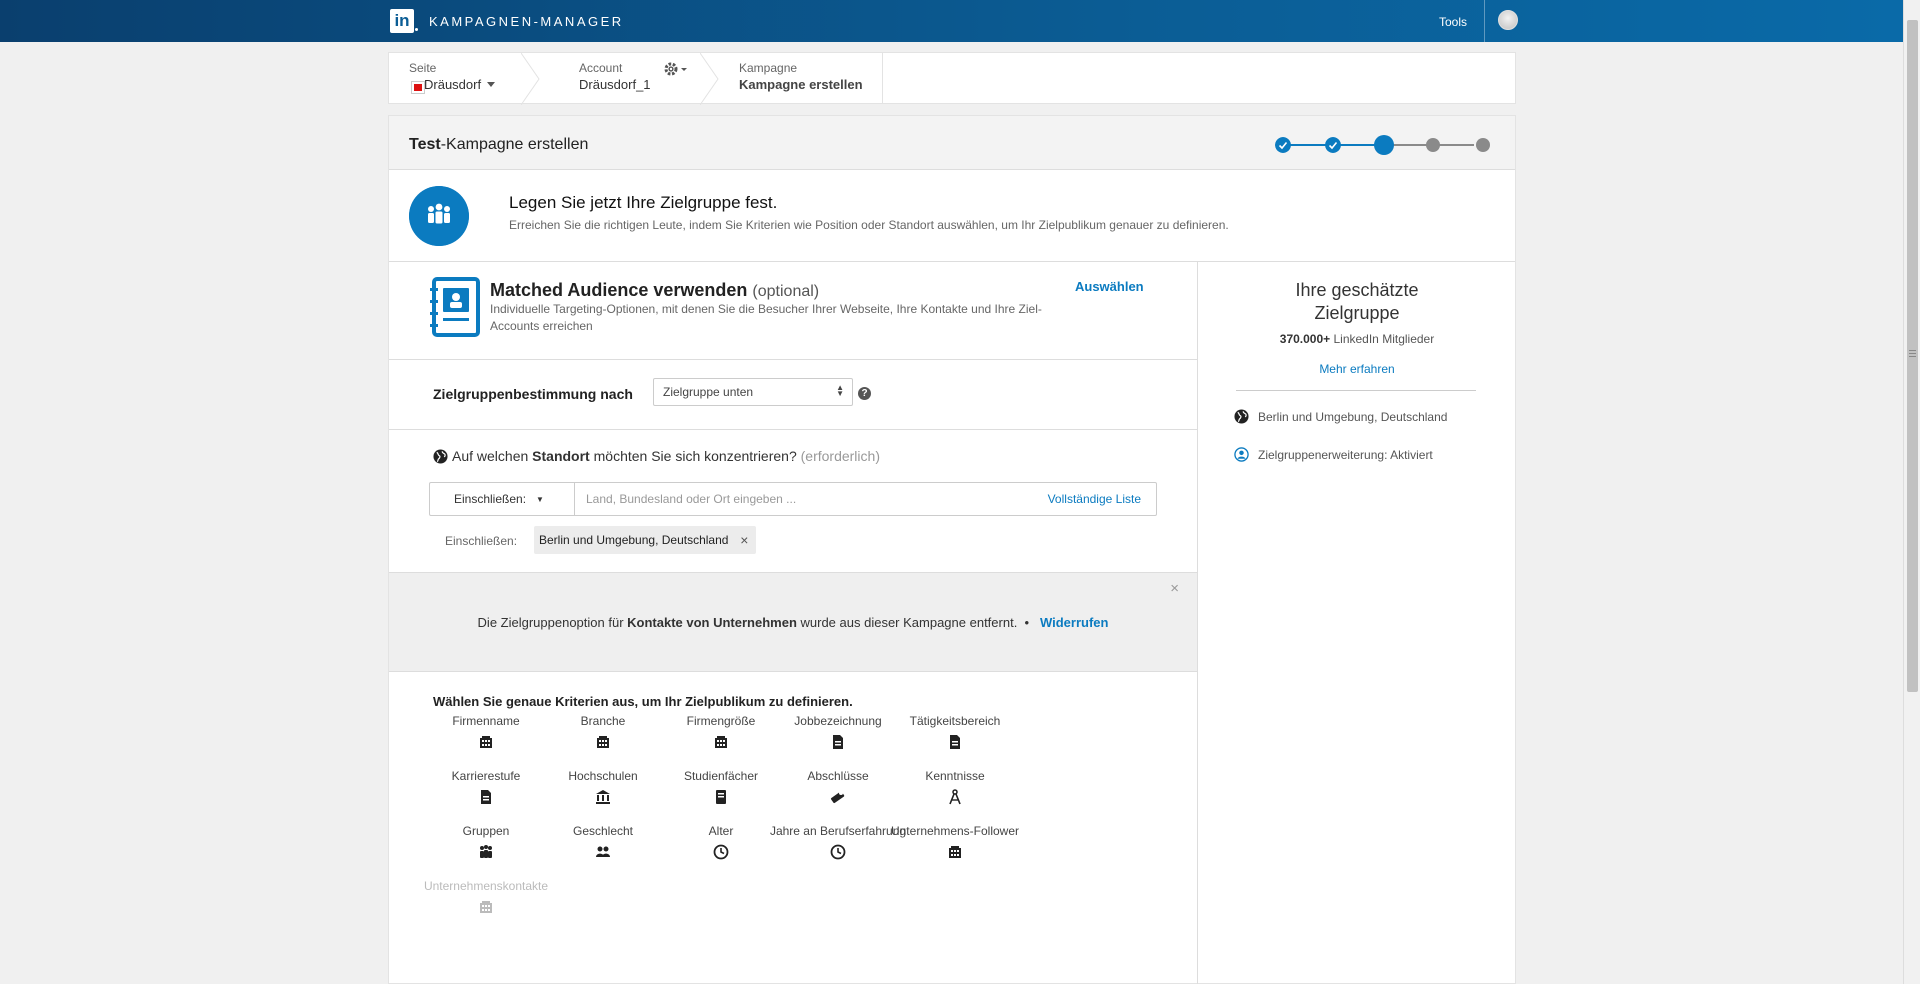 Image resolution: width=1920 pixels, height=984 pixels. Describe the element at coordinates (491, 85) in the screenshot. I see `chevron-down-icon` at that location.